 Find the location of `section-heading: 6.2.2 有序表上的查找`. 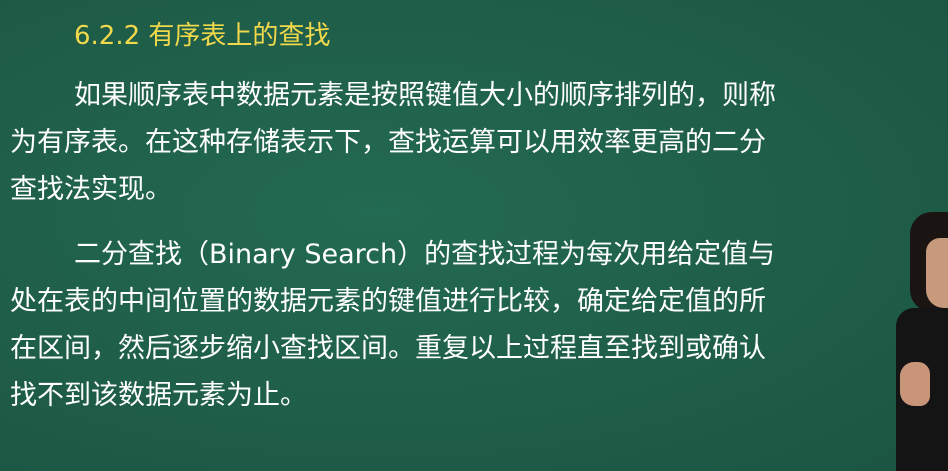

section-heading: 6.2.2 有序表上的查找 is located at coordinates (202, 36).